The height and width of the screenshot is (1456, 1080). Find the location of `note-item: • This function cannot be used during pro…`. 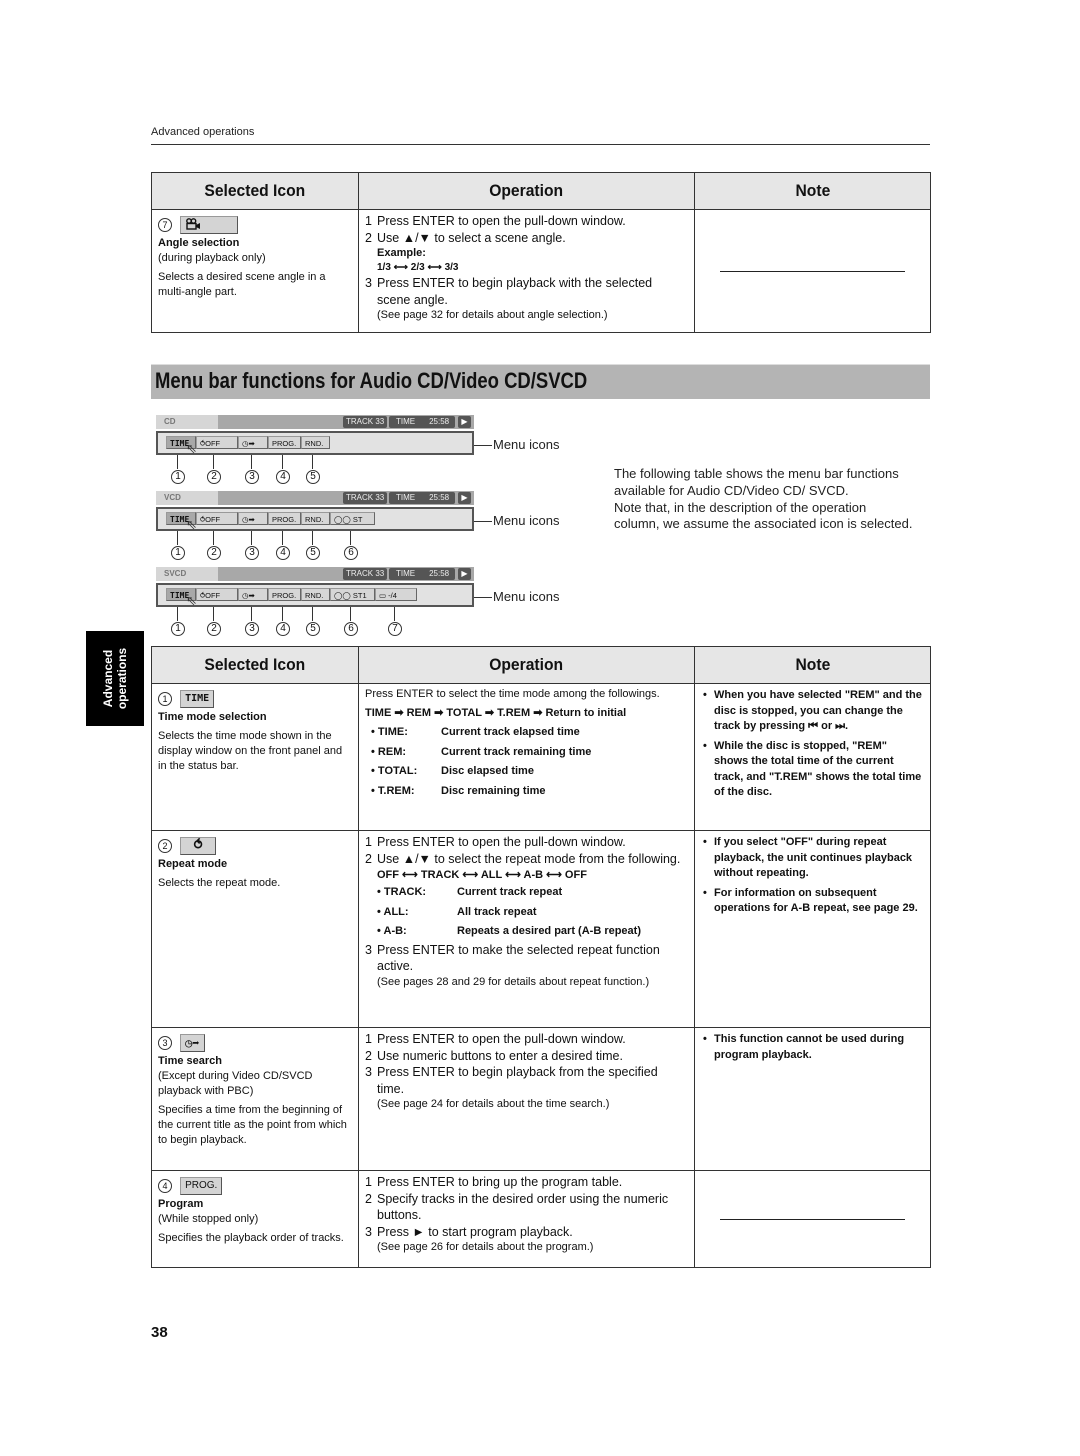

note-item: • This function cannot be used during pro… is located at coordinates (804, 1047).